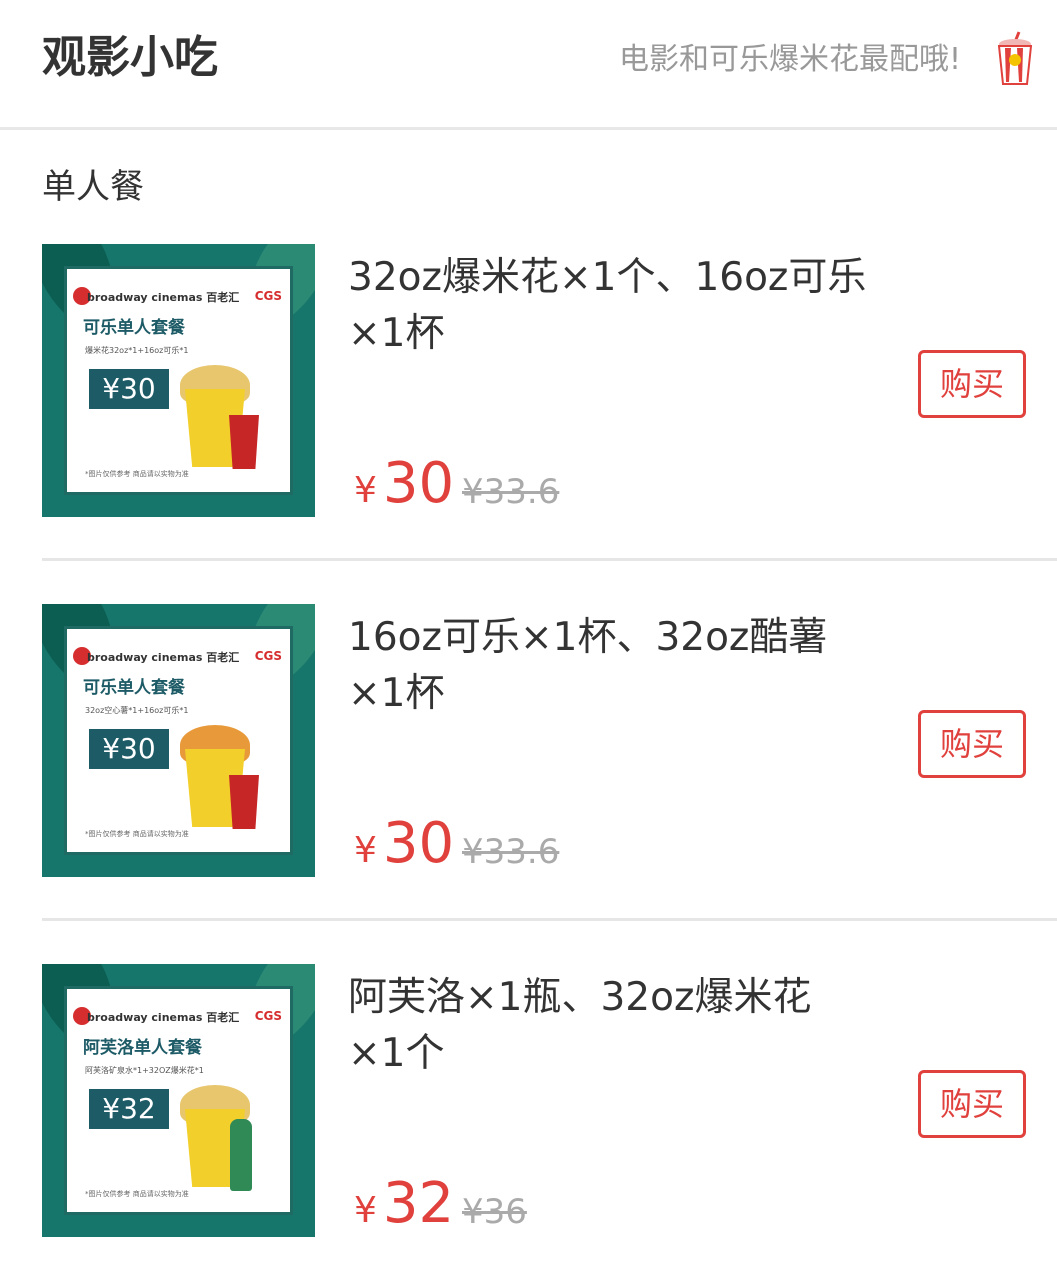 The width and height of the screenshot is (1057, 1280). I want to click on page-title: 观影小吃, so click(130, 57).